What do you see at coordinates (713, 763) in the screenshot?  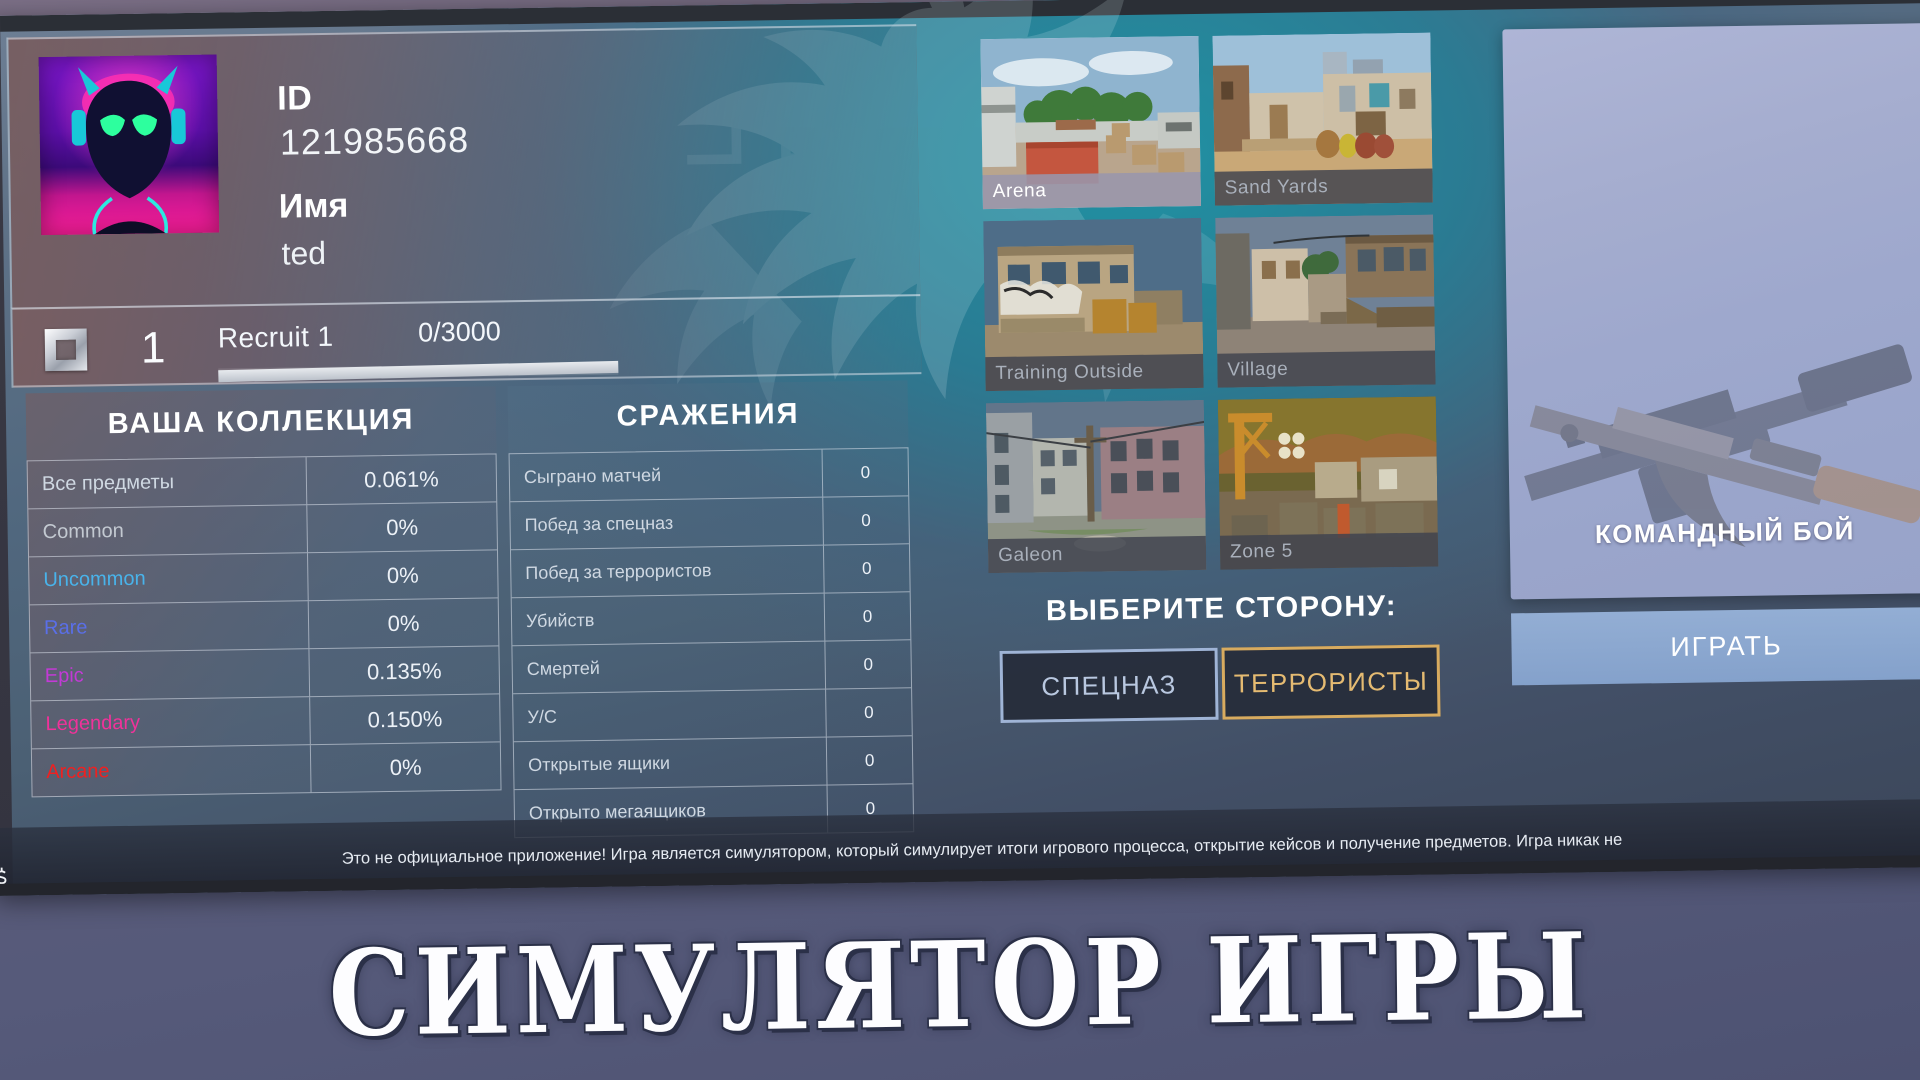 I see `table-row: Открытые ящики 0` at bounding box center [713, 763].